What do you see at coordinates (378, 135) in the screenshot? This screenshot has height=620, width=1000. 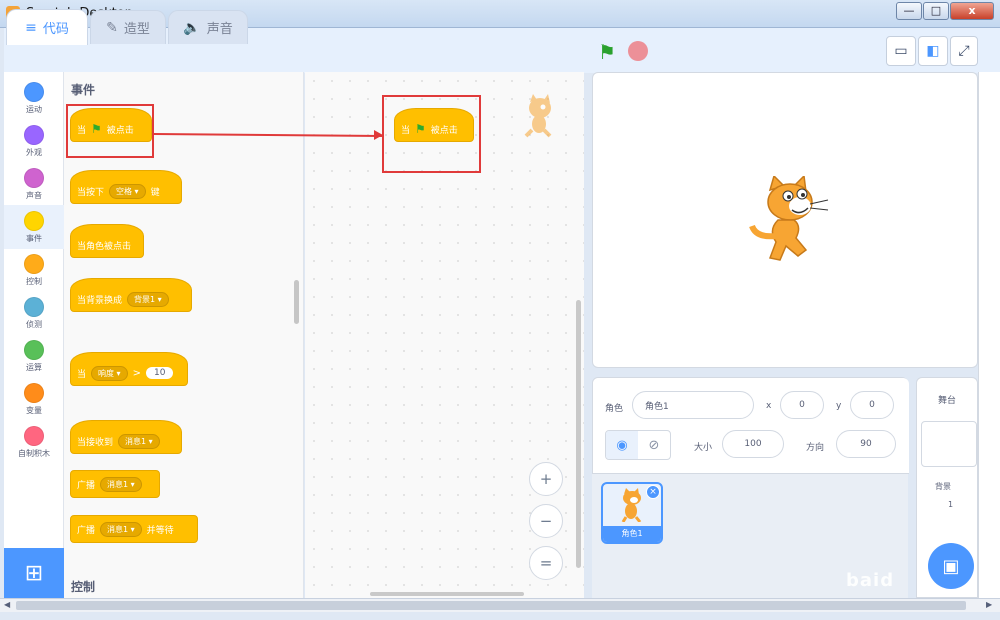 I see `drag-arrow-head` at bounding box center [378, 135].